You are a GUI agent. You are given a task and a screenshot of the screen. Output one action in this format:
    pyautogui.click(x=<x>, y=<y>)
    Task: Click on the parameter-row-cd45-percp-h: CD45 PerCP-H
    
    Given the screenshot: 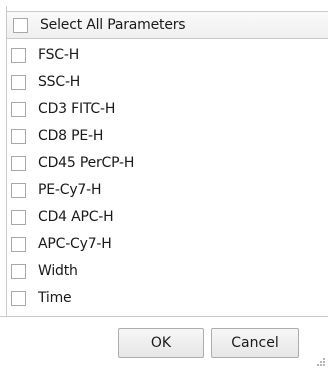 What is the action you would take?
    pyautogui.click(x=70, y=163)
    